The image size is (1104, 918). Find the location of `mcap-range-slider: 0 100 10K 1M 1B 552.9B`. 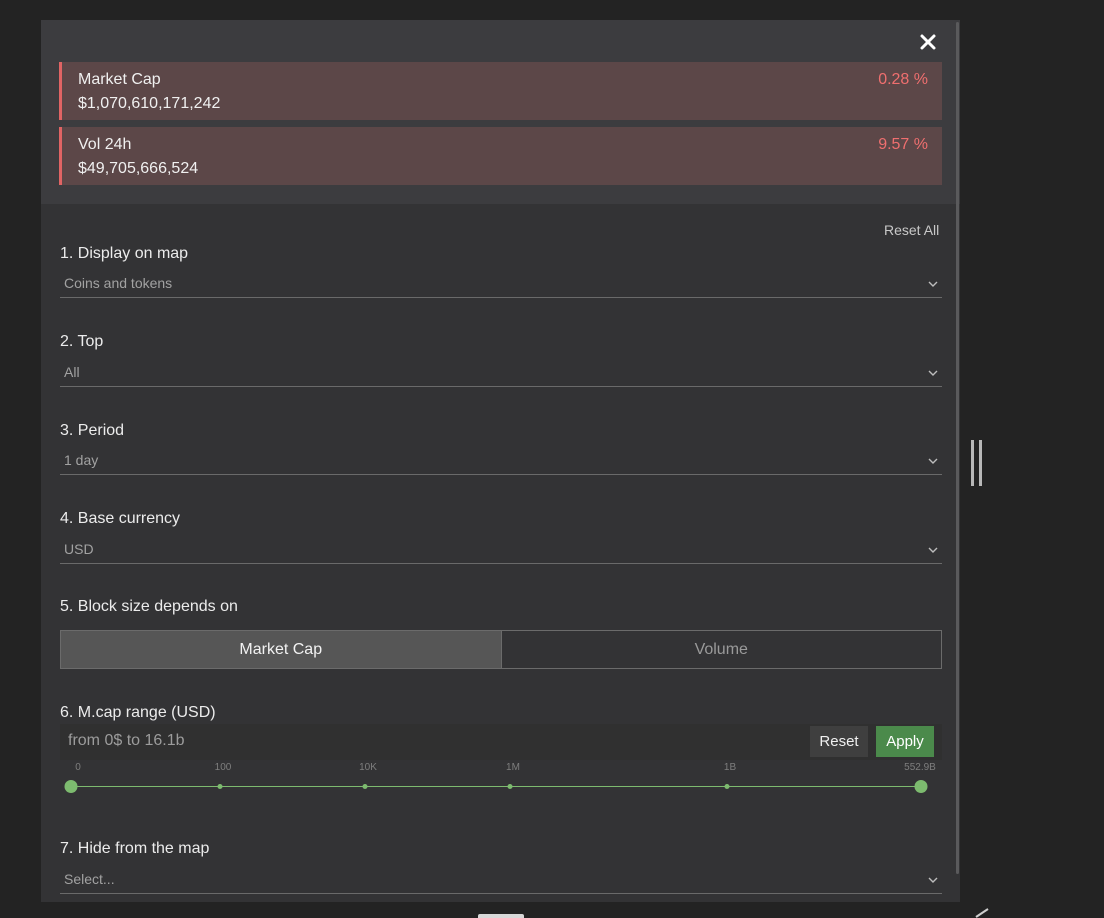

mcap-range-slider: 0 100 10K 1M 1B 552.9B is located at coordinates (501, 780).